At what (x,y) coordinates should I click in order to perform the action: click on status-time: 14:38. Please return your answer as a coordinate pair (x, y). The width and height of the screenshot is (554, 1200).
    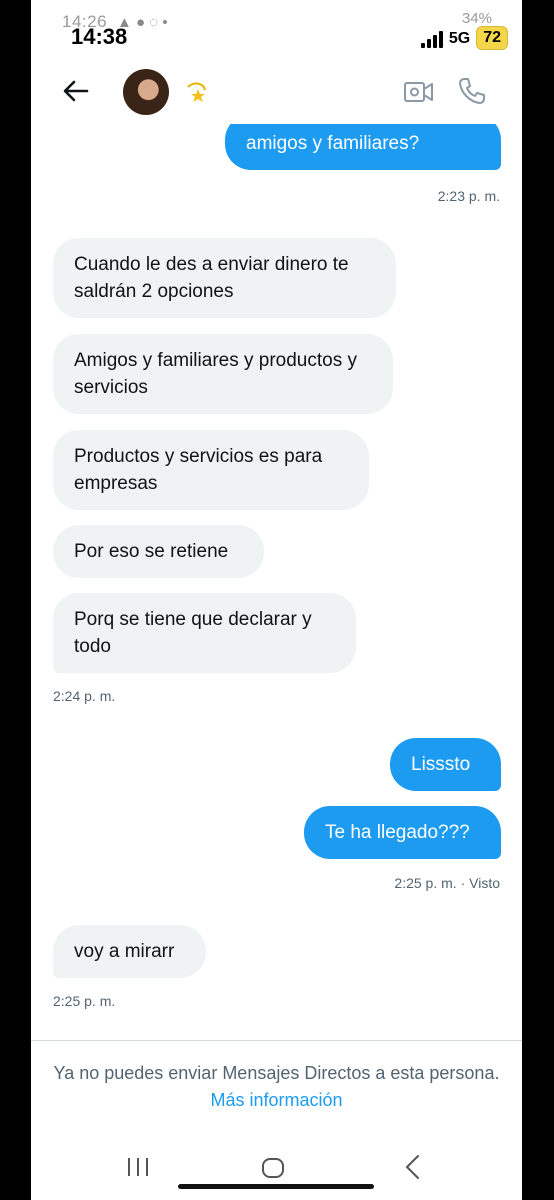
    Looking at the image, I should click on (99, 36).